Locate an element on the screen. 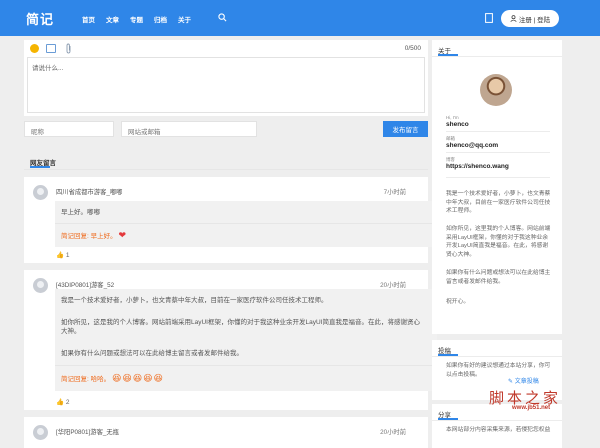 The height and width of the screenshot is (448, 600). site-or-email-input: 网站或邮箱 is located at coordinates (189, 129).